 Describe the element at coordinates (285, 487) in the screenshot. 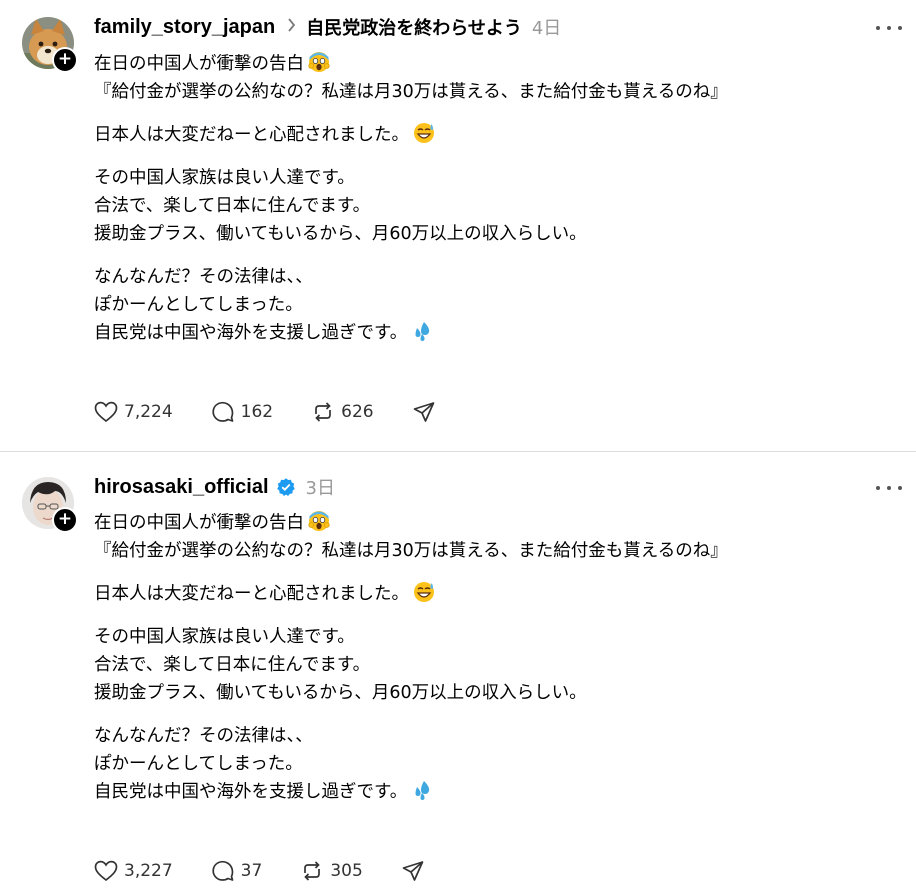

I see `verified-badge-icon` at that location.